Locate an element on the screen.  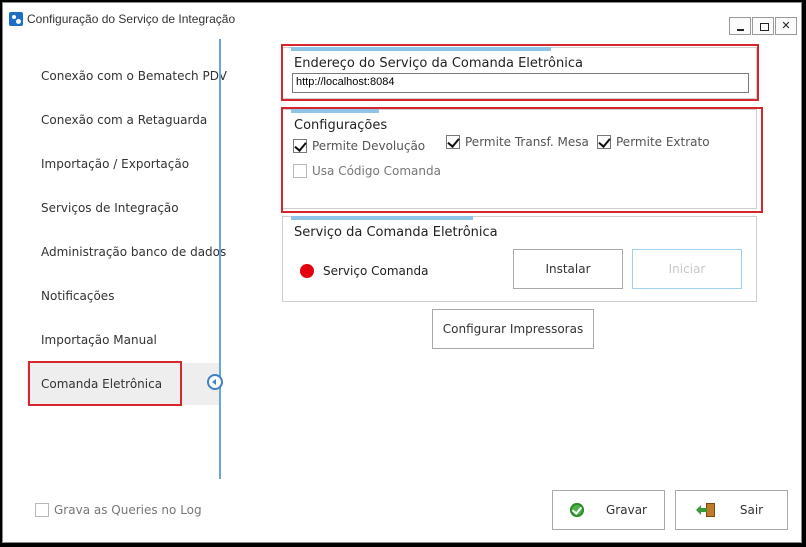
window-controls: ✕ is located at coordinates (762, 26).